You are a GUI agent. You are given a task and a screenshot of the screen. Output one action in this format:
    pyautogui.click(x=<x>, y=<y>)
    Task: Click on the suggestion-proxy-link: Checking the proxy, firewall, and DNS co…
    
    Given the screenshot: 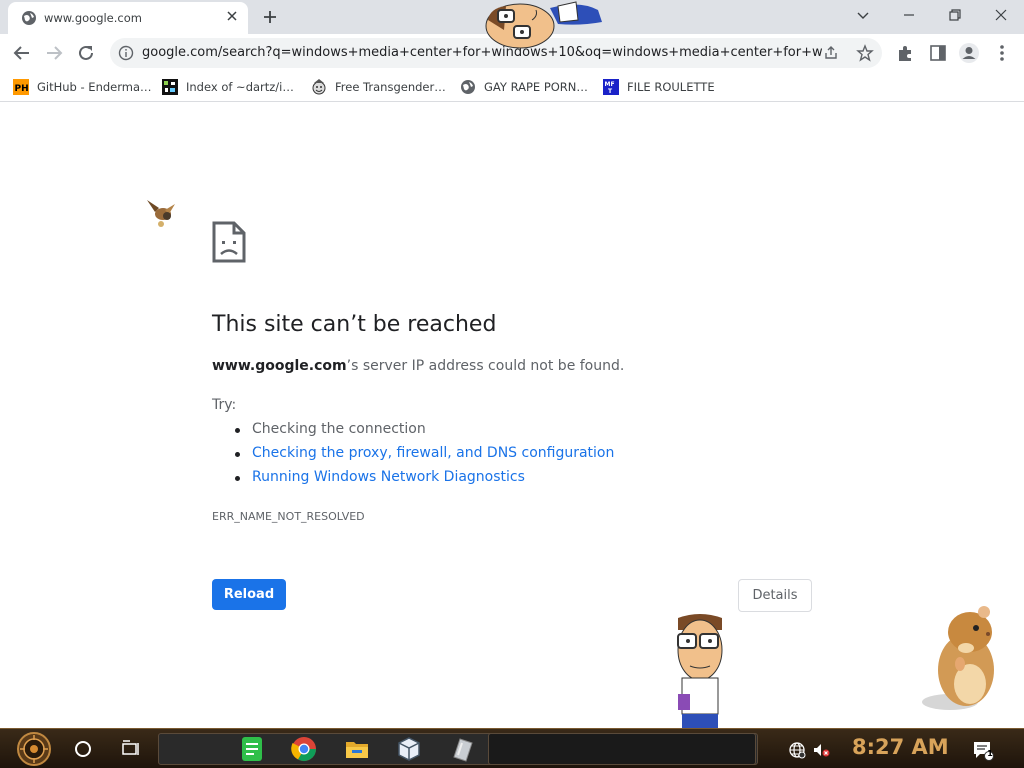 What is the action you would take?
    pyautogui.click(x=424, y=453)
    